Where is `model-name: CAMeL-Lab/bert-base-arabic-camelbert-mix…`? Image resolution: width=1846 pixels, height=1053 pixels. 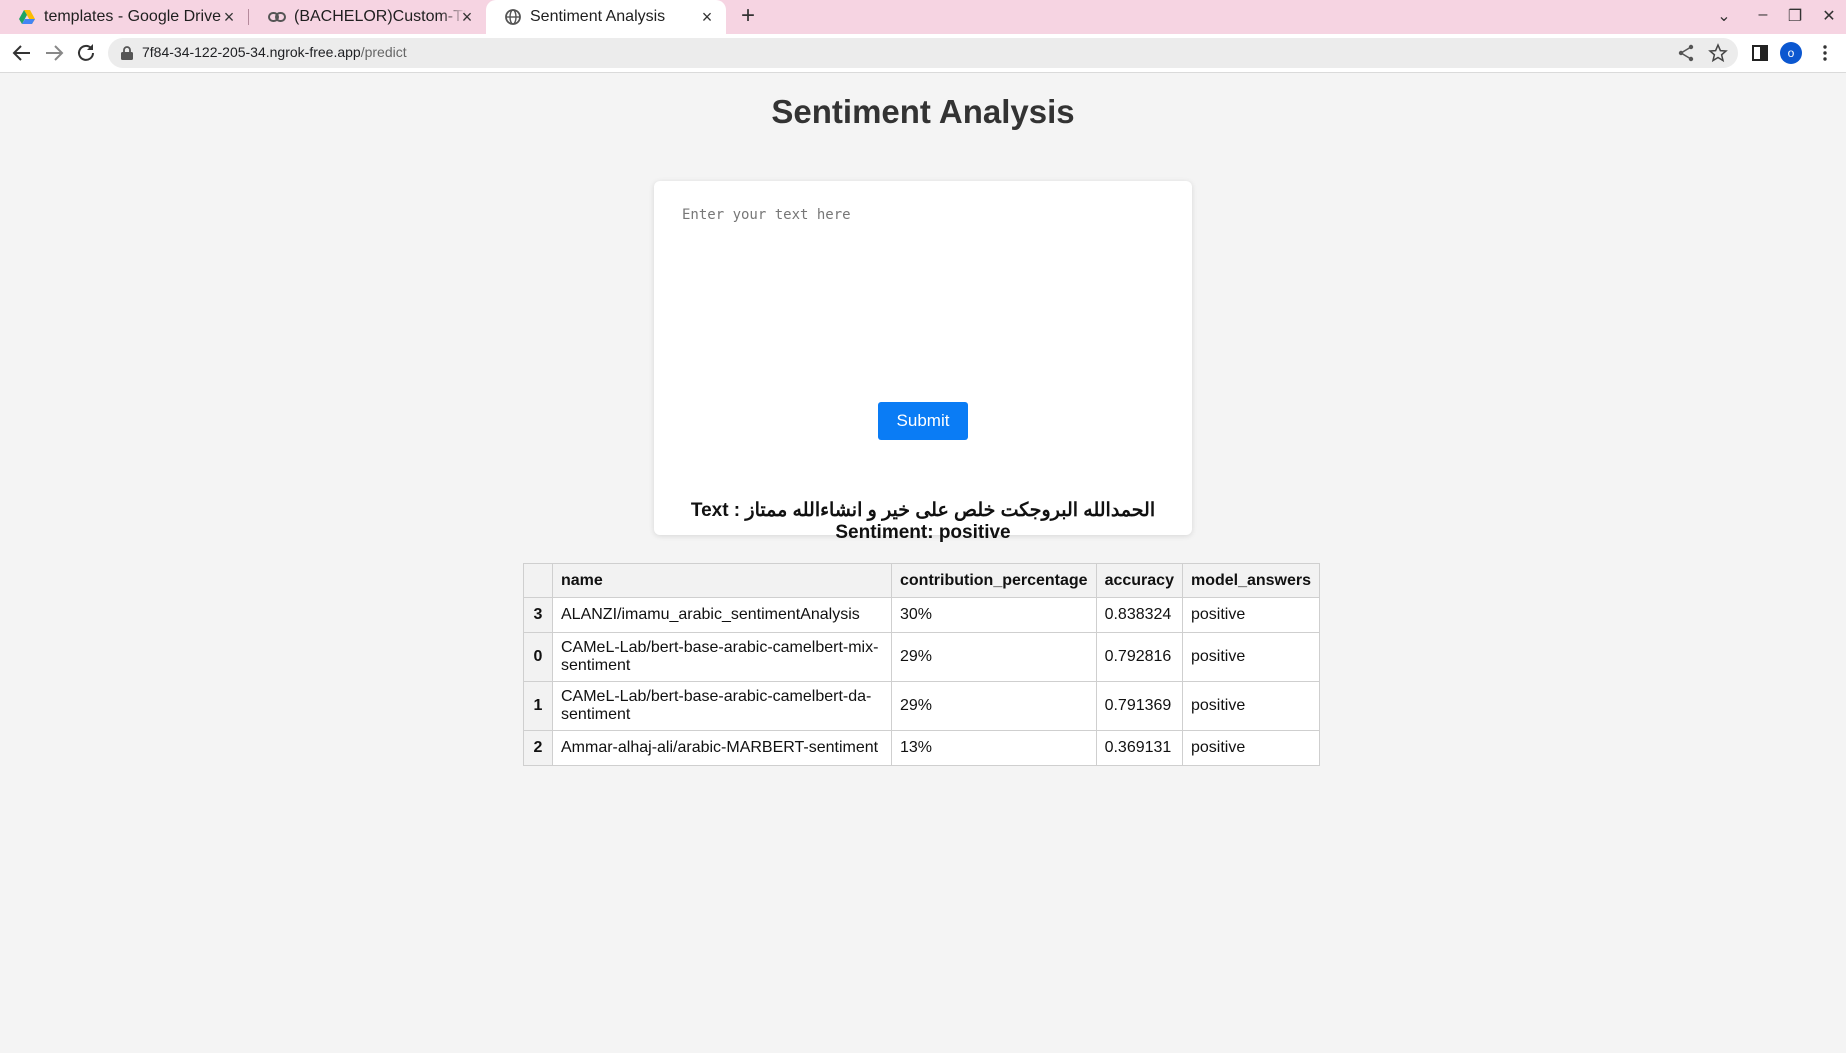 model-name: CAMeL-Lab/bert-base-arabic-camelbert-mix… is located at coordinates (722, 657).